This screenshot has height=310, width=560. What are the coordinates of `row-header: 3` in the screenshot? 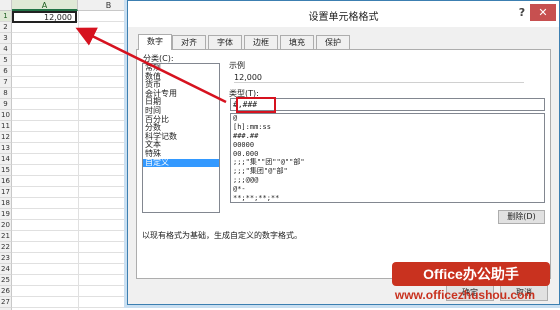 It's located at (6, 38).